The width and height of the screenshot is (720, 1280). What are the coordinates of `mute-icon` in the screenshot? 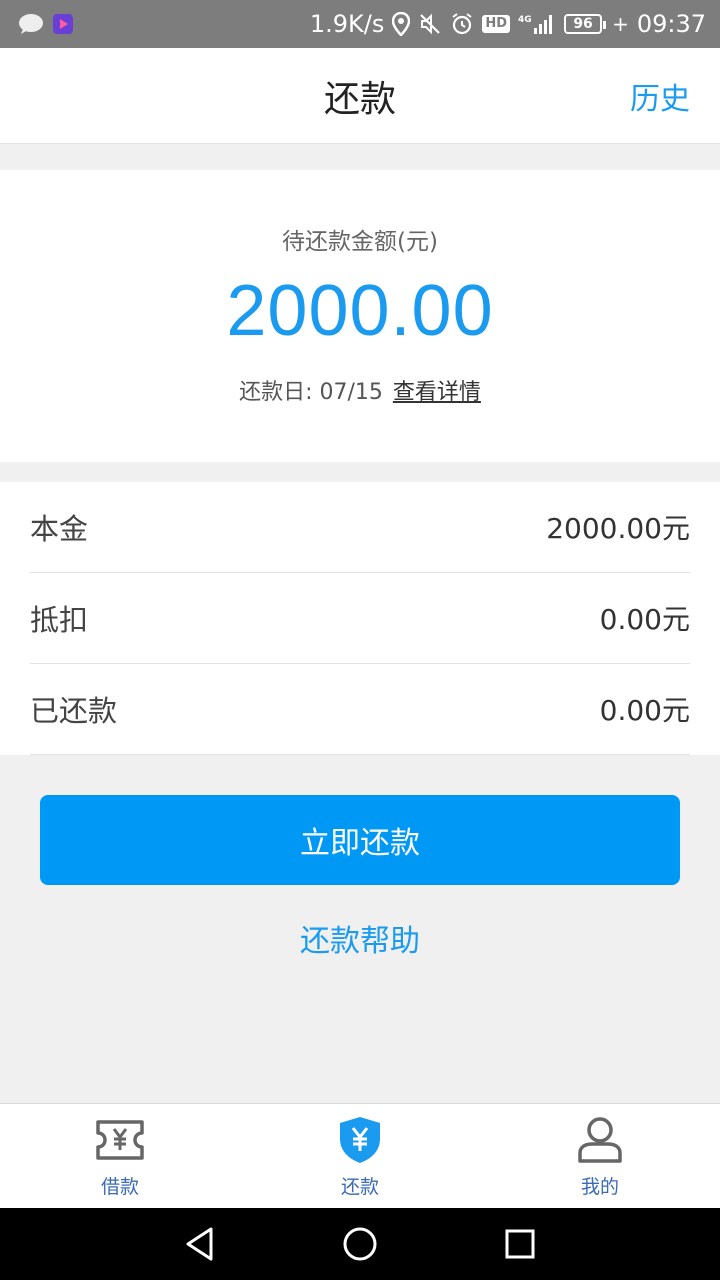 It's located at (430, 24).